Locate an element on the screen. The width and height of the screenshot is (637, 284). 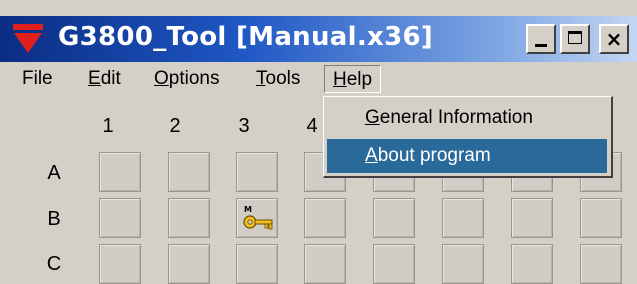
menu-options-accel: O is located at coordinates (161, 78).